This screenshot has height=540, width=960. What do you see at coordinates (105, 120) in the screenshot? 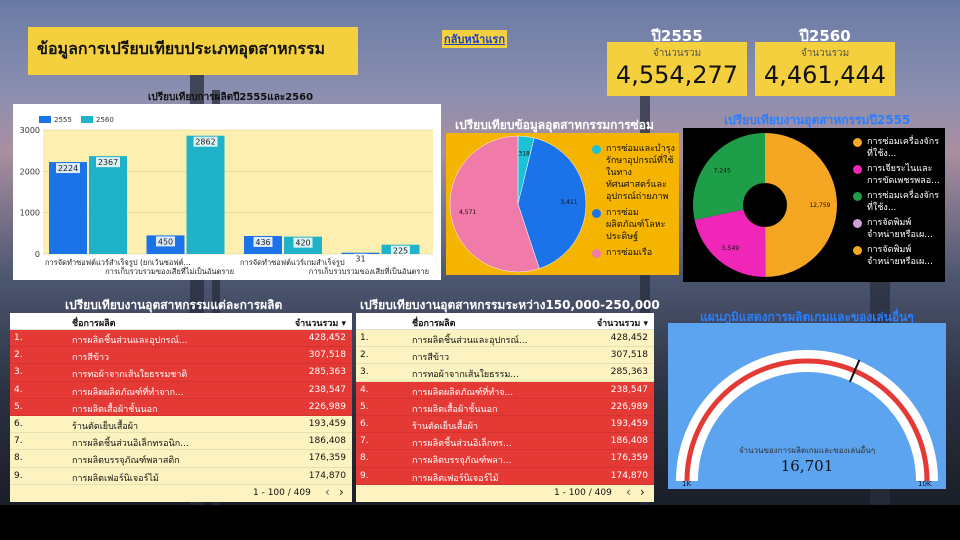
I see `legend-label: 2560` at bounding box center [105, 120].